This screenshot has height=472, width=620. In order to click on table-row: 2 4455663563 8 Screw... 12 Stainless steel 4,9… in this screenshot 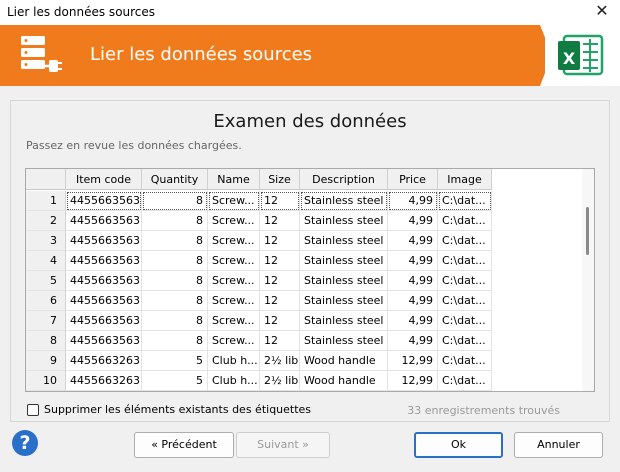, I will do `click(259, 221)`.